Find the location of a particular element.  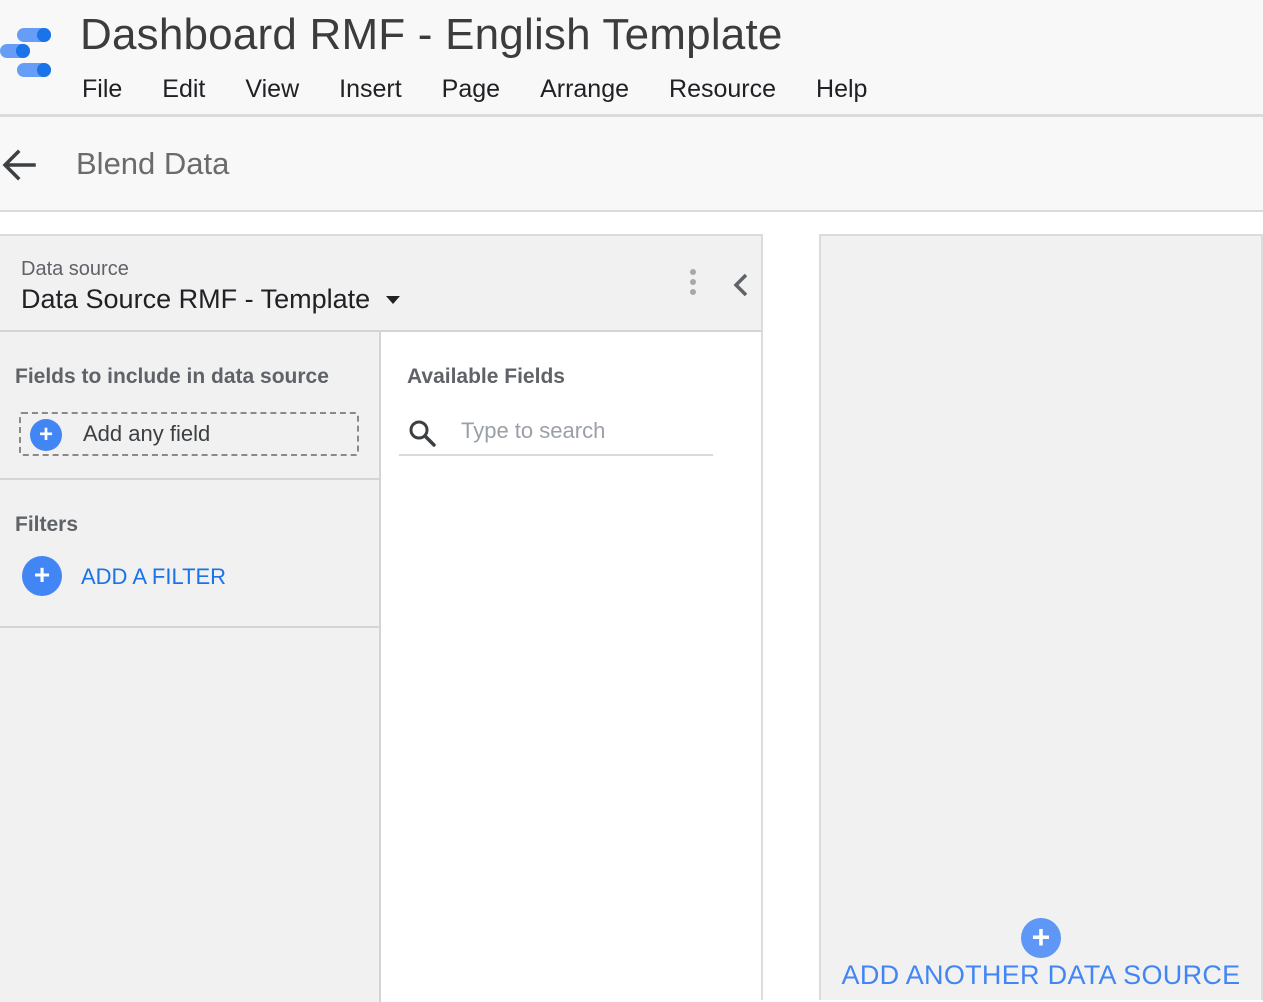

search-field is located at coordinates (556, 432).